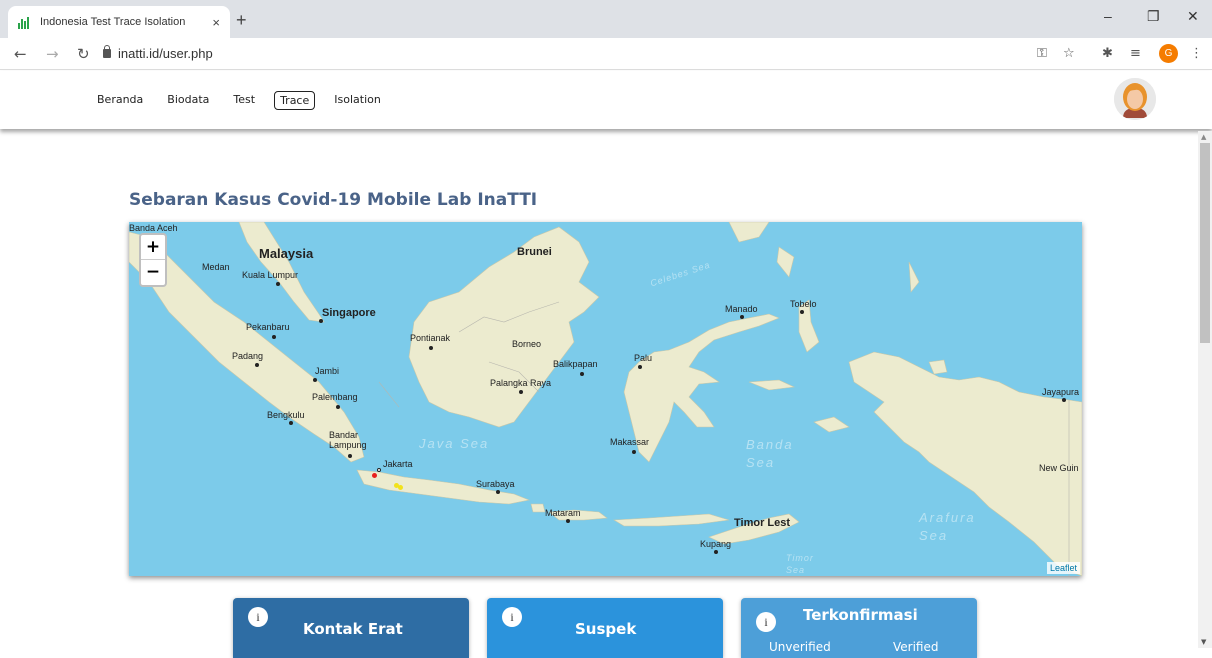 The image size is (1212, 658). I want to click on nav-isolation: Isolation, so click(357, 100).